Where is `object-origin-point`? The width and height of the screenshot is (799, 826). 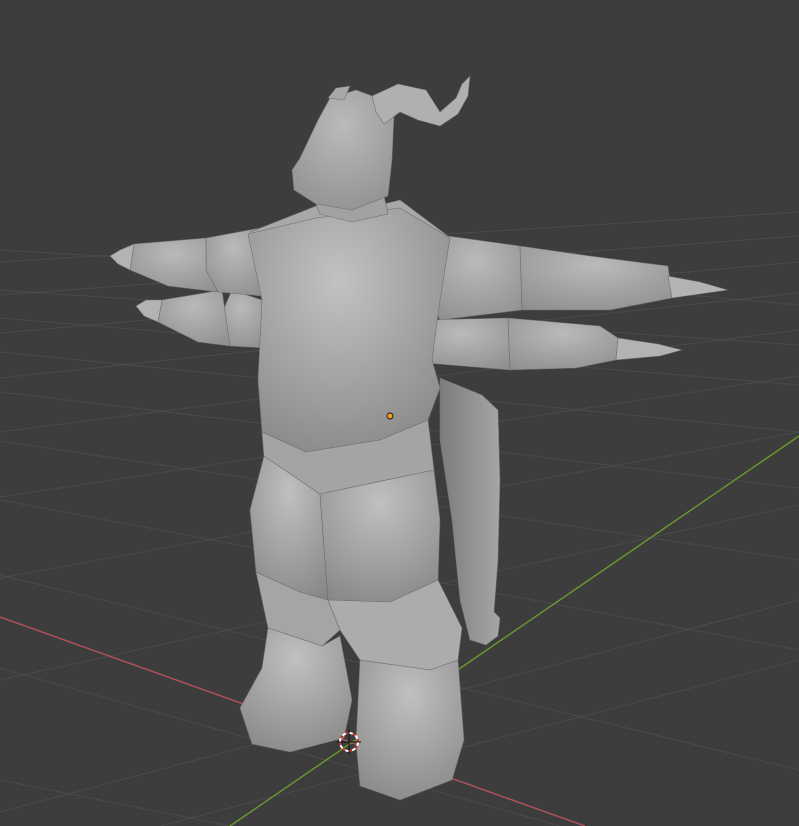
object-origin-point is located at coordinates (390, 416).